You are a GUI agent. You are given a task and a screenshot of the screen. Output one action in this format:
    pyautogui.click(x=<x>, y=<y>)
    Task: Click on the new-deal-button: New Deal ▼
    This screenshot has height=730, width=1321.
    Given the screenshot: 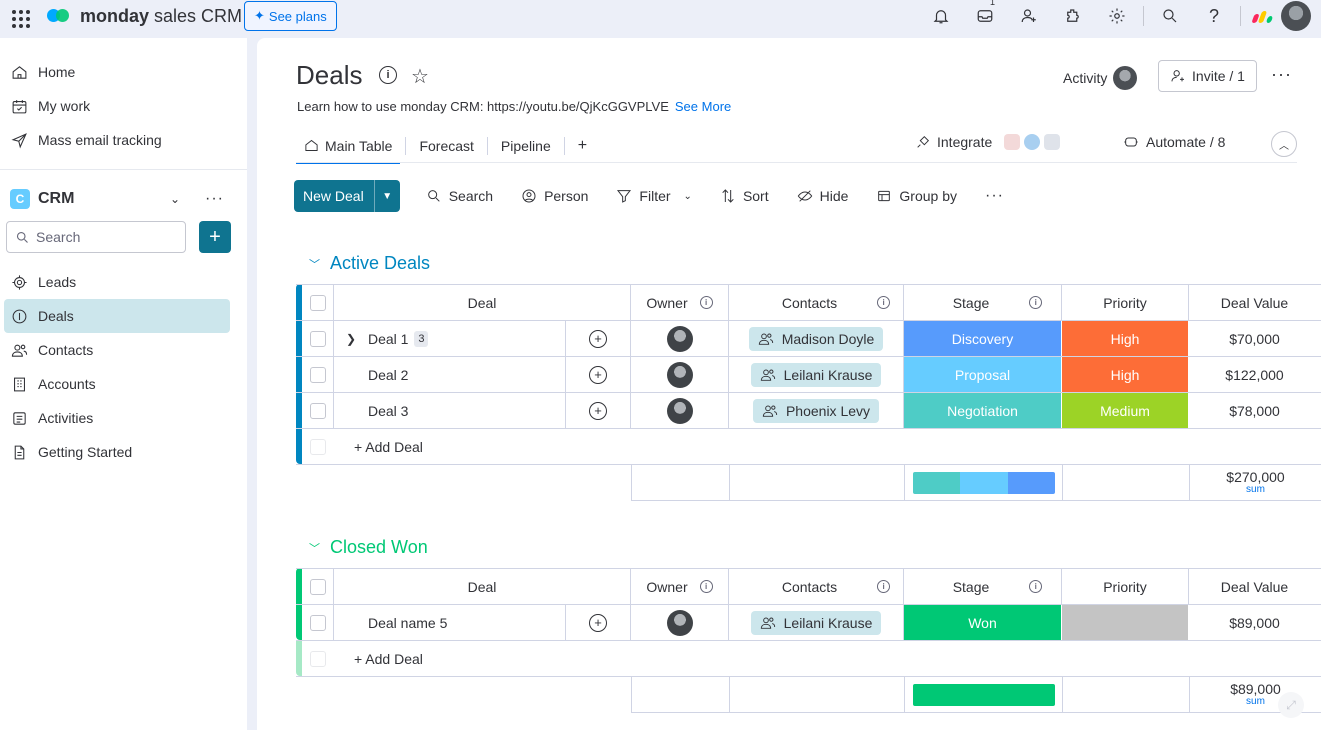 What is the action you would take?
    pyautogui.click(x=347, y=196)
    